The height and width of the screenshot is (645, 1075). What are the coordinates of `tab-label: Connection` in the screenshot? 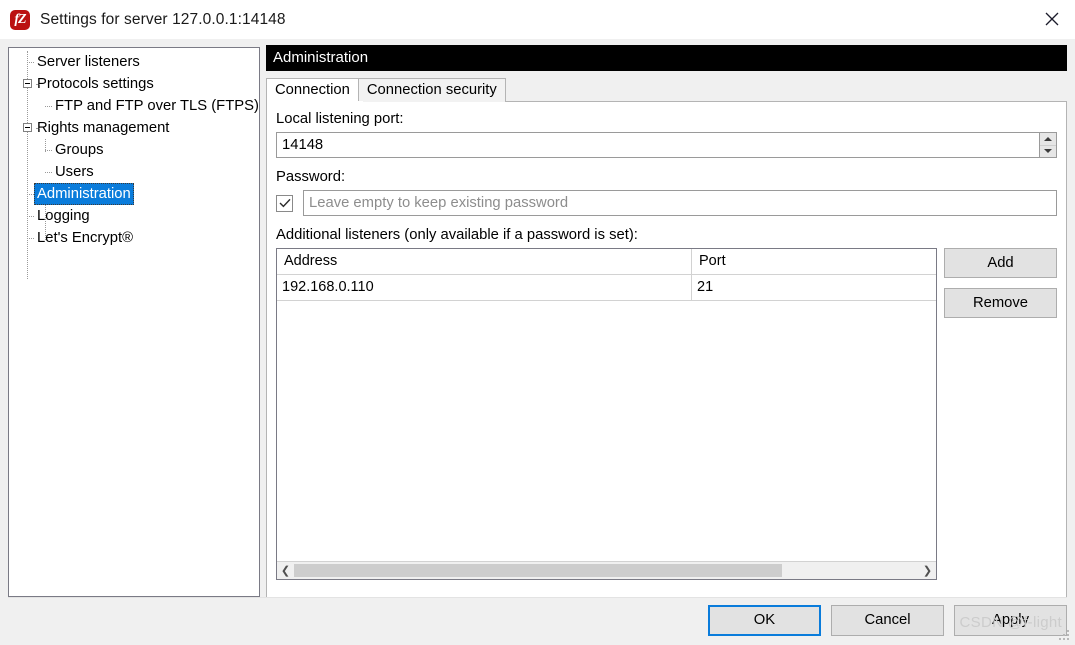 It's located at (312, 90).